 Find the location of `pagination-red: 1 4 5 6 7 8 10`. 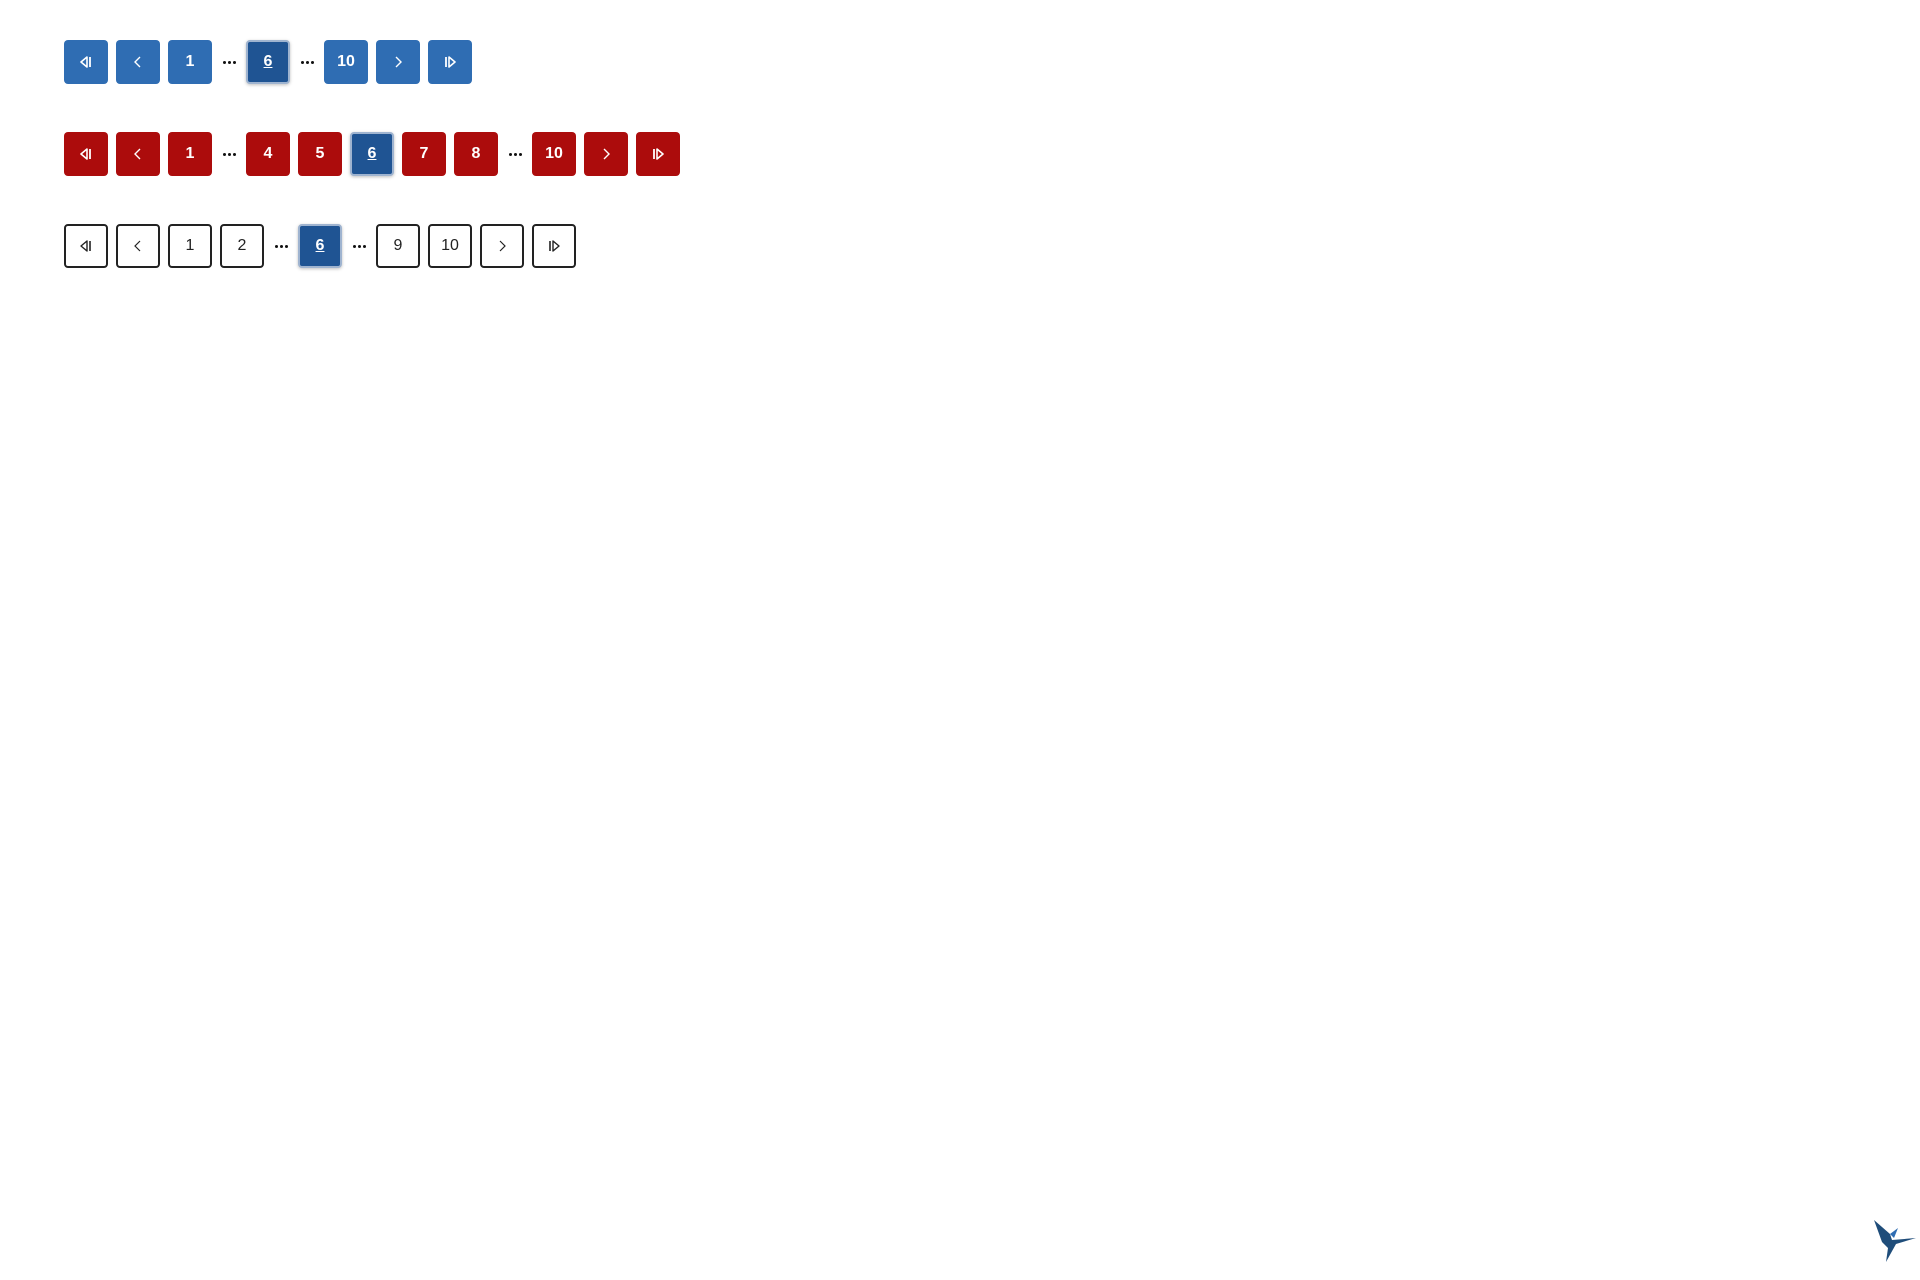

pagination-red: 1 4 5 6 7 8 10 is located at coordinates (372, 154).